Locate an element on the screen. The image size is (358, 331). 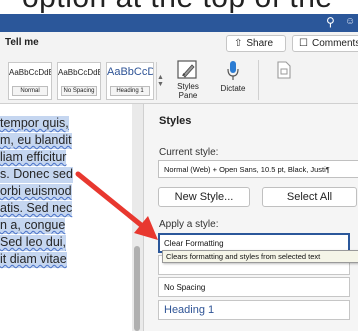
chevron-up-icon: ▲ is located at coordinates (160, 77).